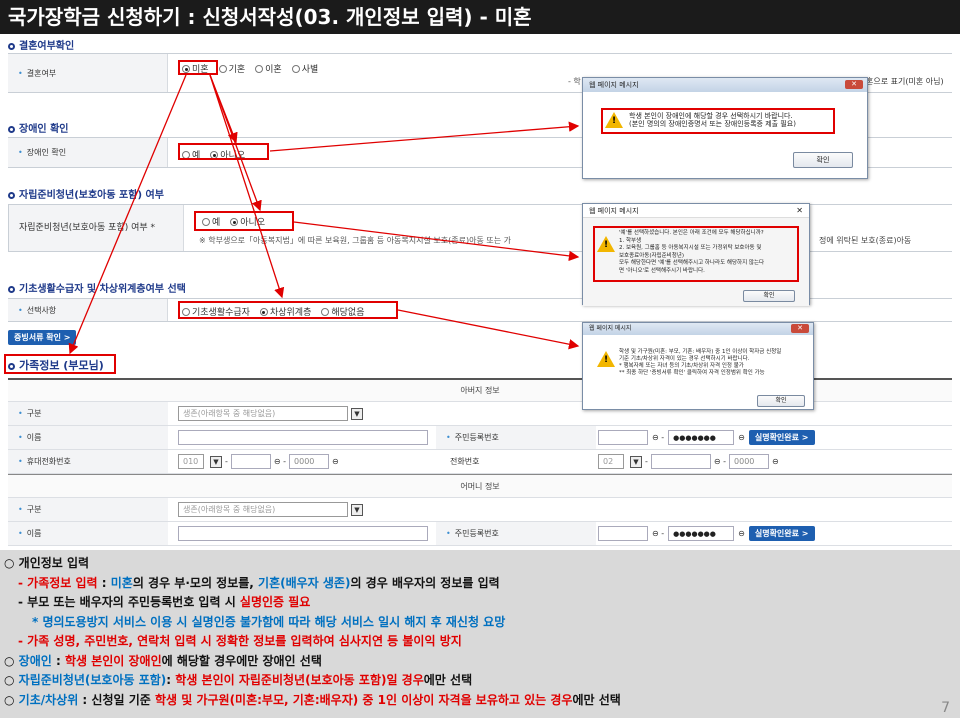 This screenshot has width=960, height=718. Describe the element at coordinates (268, 68) in the screenshot. I see `radio-divorced: 이혼` at that location.